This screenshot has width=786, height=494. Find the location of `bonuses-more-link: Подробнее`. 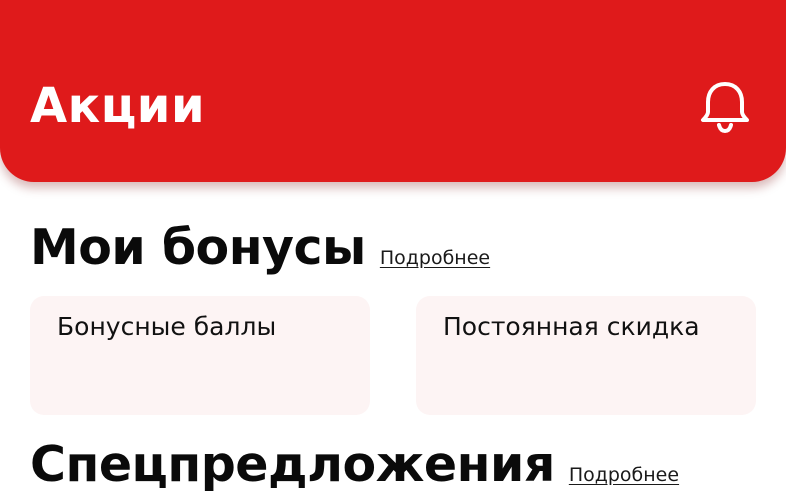

bonuses-more-link: Подробнее is located at coordinates (435, 258).